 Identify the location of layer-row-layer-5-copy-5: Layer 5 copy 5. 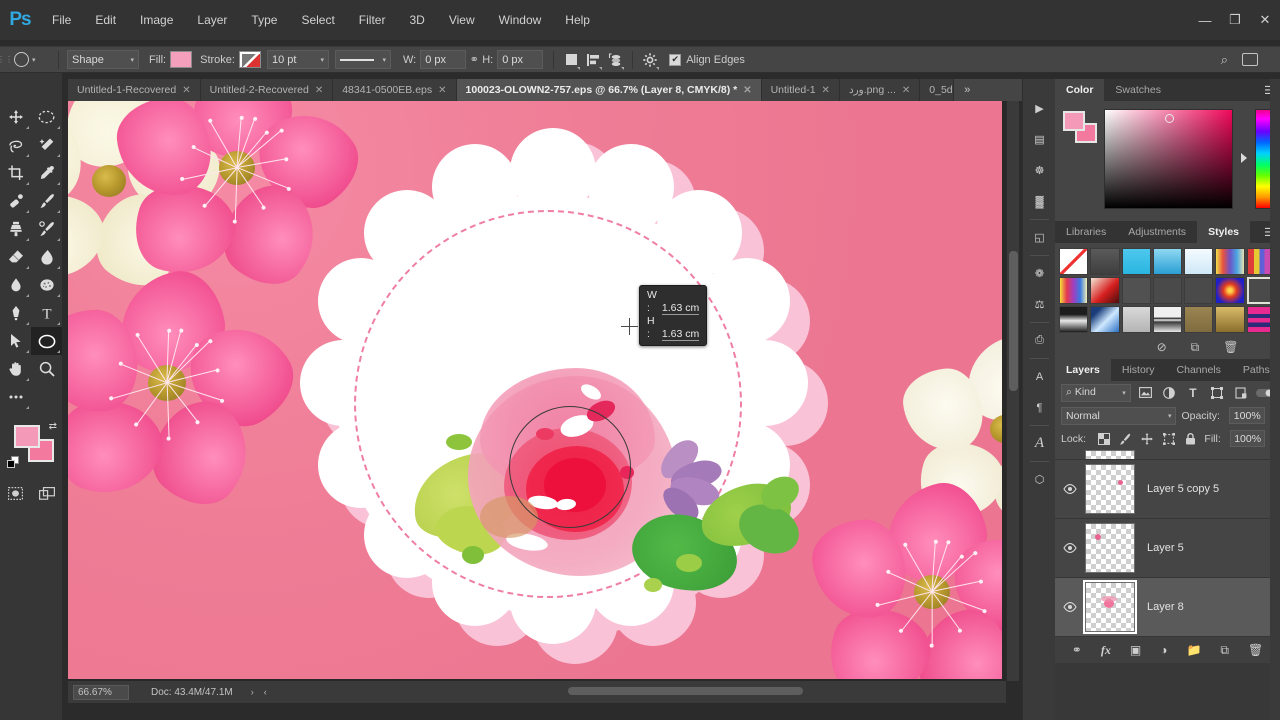
(1167, 489).